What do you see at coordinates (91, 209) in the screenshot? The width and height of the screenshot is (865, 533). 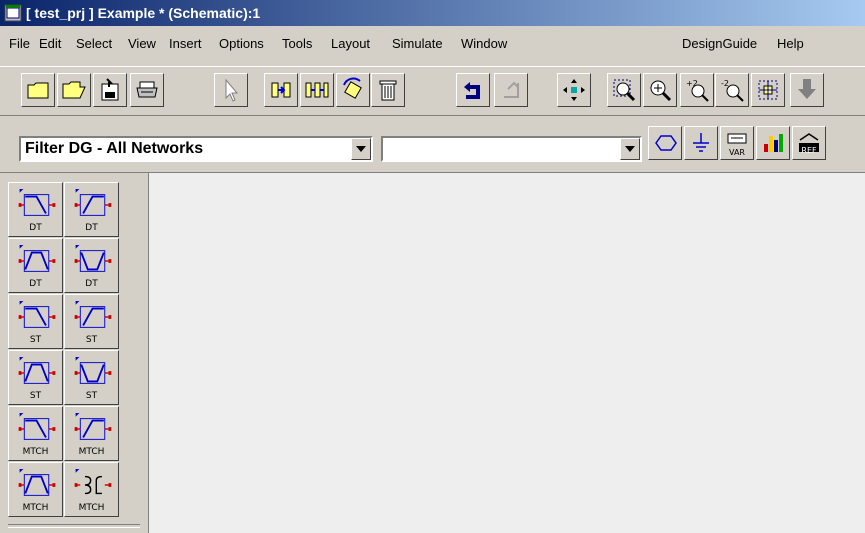 I see `palette-item-highpass-dt: DT` at bounding box center [91, 209].